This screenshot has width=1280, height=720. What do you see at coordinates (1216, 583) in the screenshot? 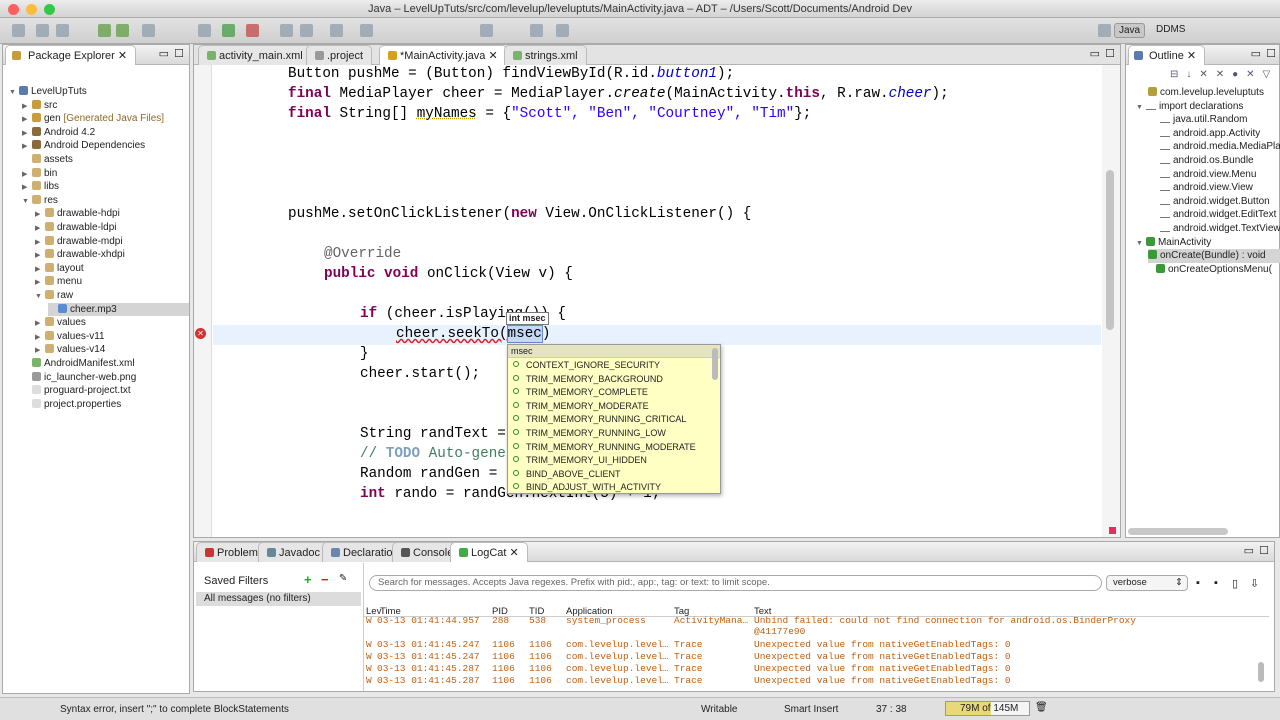
I see `clear-log-icon: ▪` at bounding box center [1216, 583].